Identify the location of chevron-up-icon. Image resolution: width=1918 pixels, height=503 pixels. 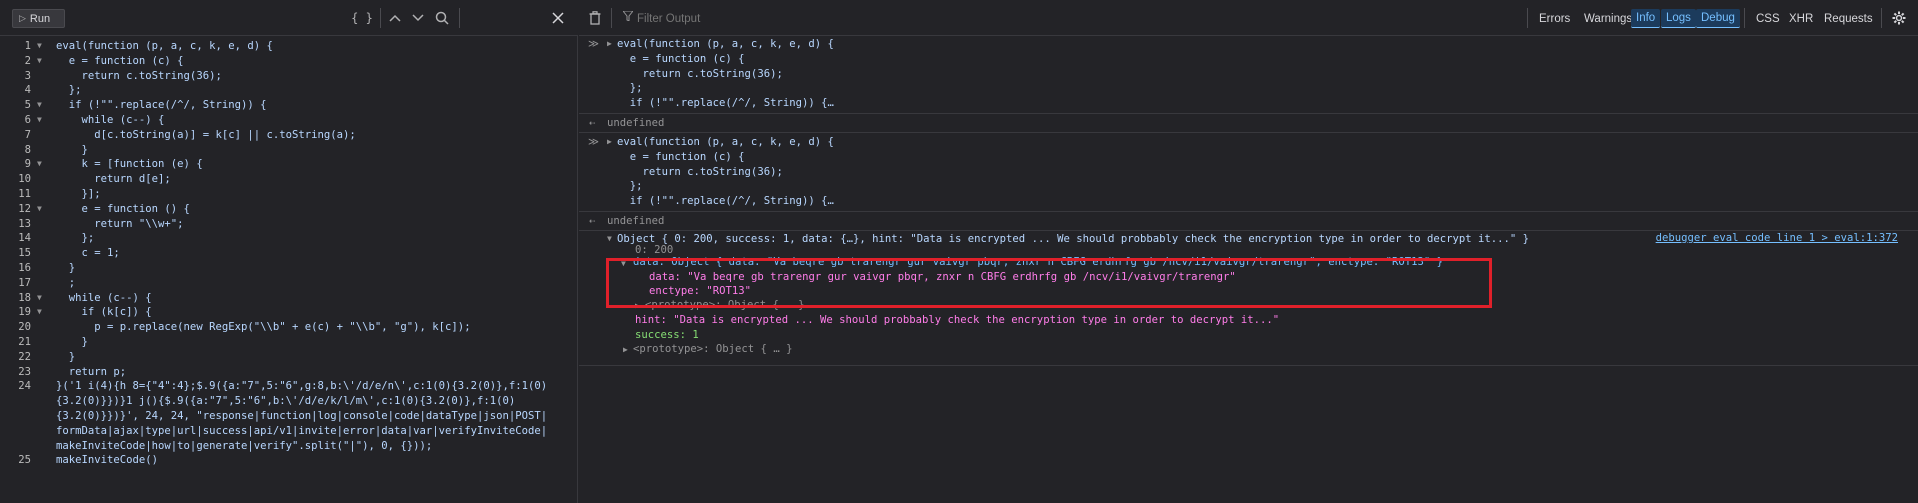
(395, 18).